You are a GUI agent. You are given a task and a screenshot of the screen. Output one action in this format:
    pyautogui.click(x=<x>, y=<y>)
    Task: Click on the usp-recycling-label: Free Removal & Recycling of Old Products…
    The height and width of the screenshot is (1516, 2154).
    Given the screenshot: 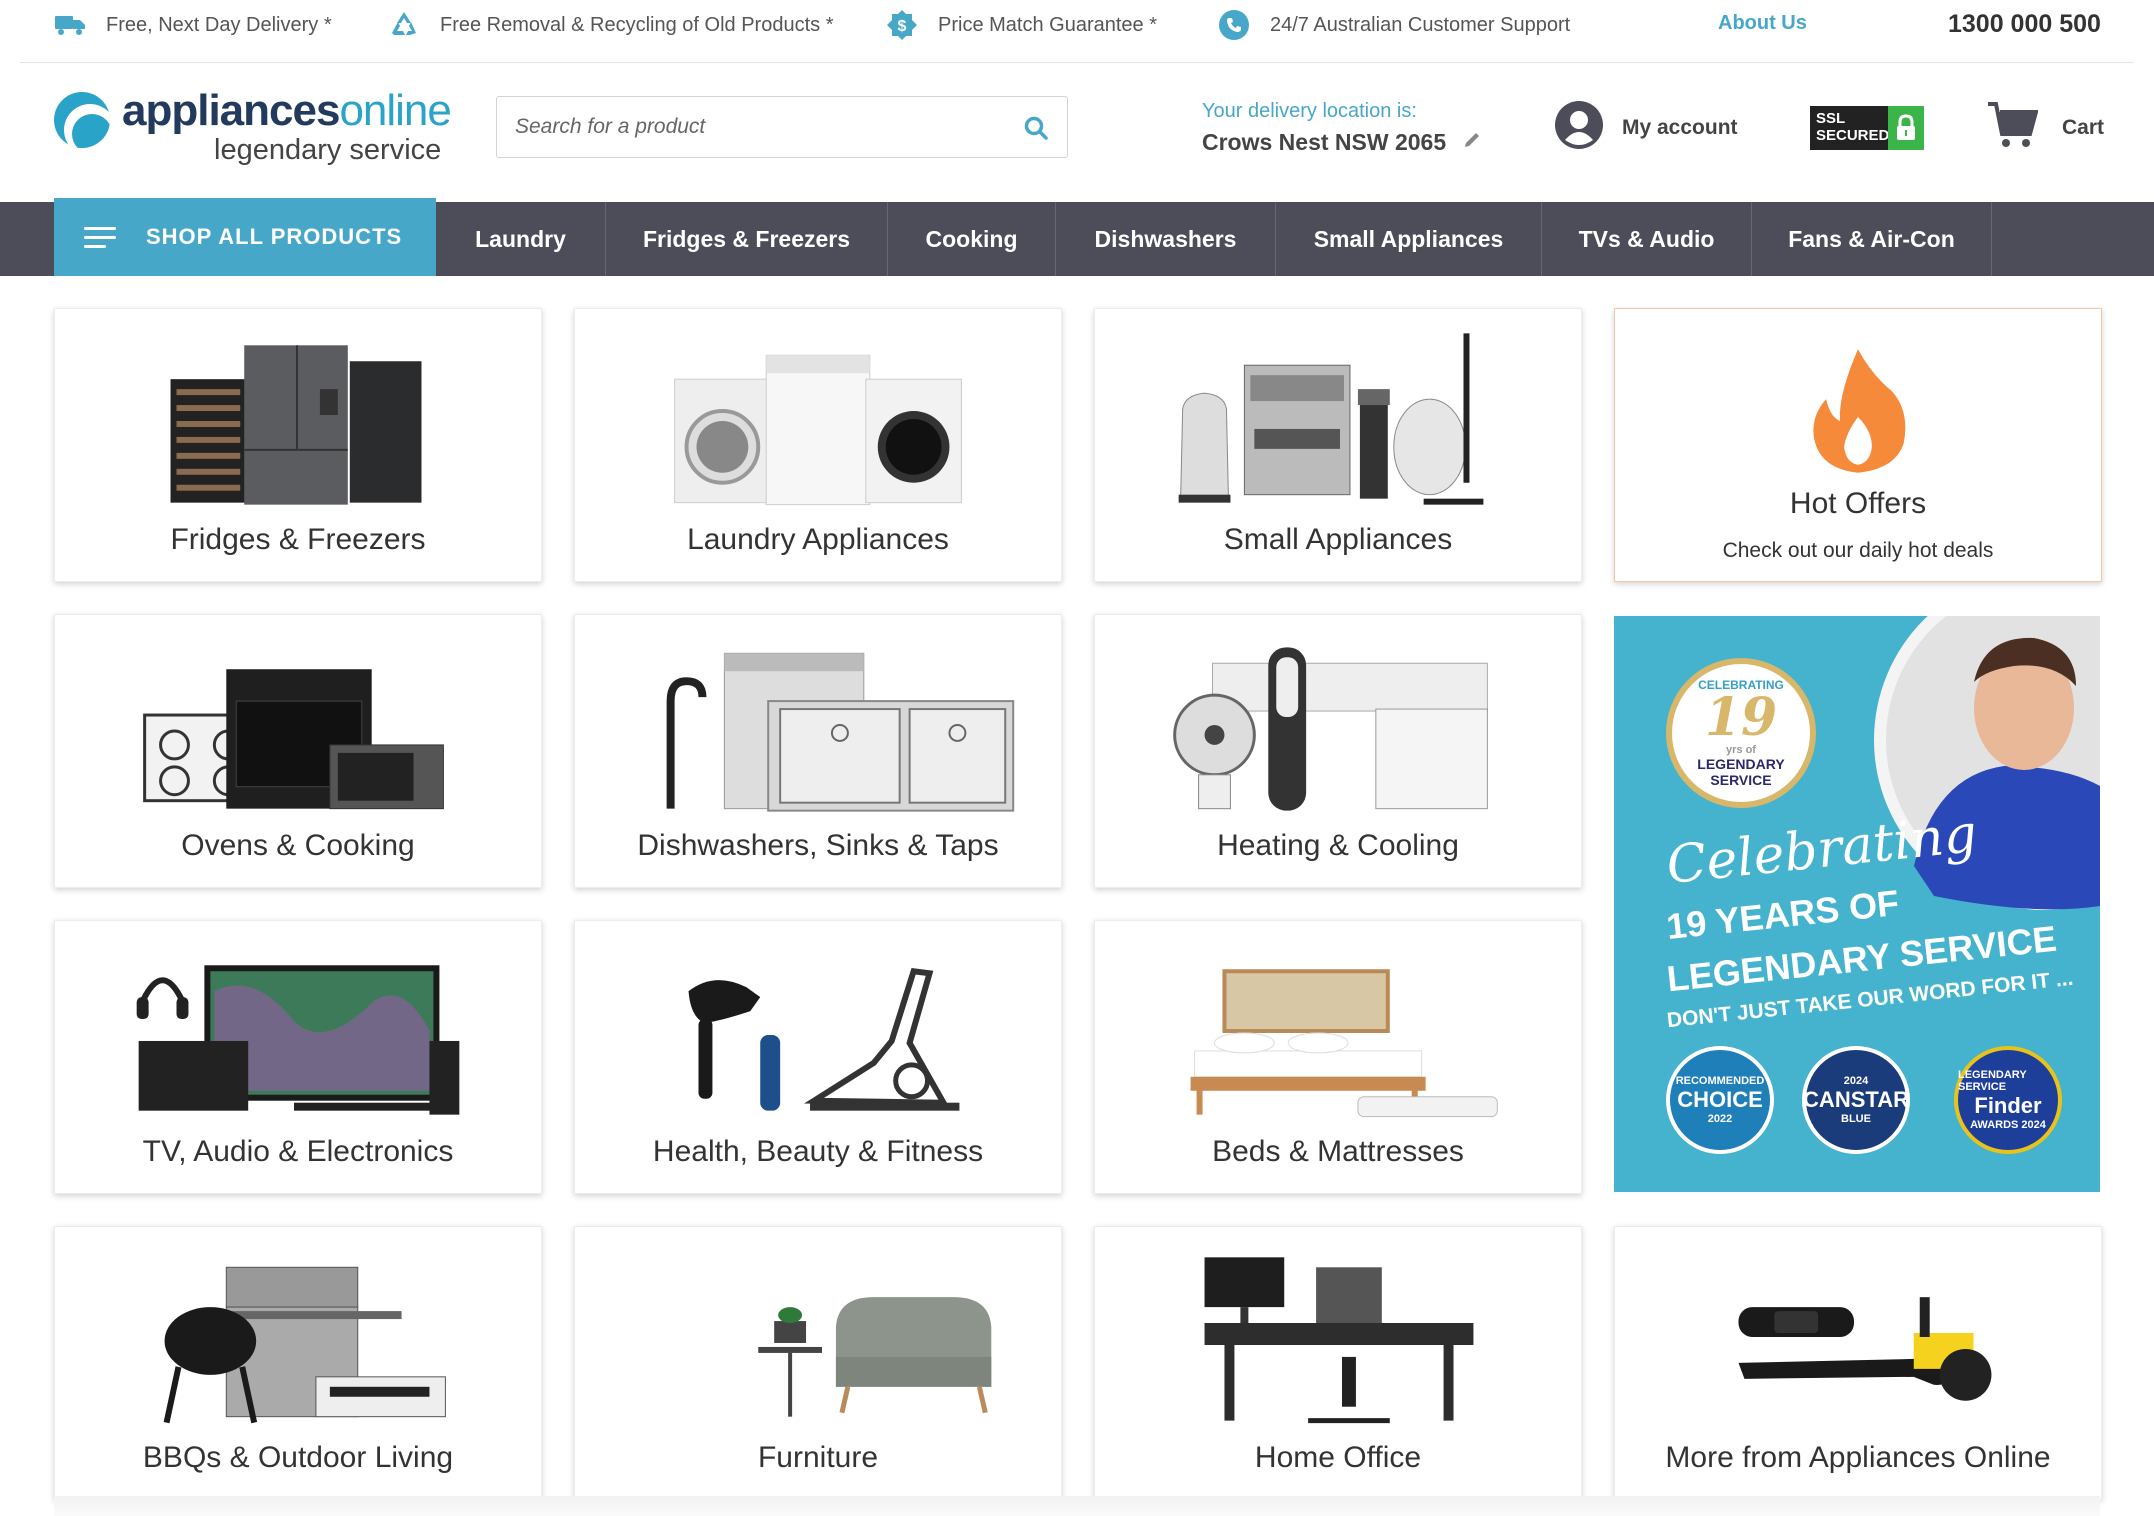 What is the action you would take?
    pyautogui.click(x=637, y=24)
    